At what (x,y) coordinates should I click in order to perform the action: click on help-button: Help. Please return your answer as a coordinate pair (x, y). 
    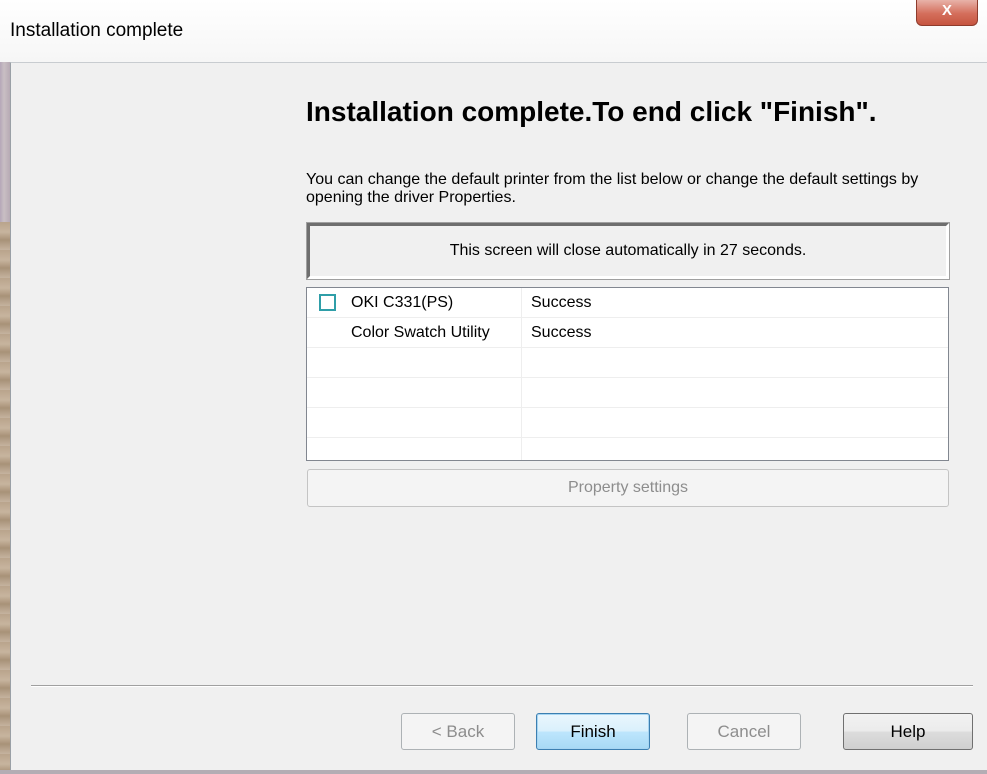
    Looking at the image, I should click on (908, 731).